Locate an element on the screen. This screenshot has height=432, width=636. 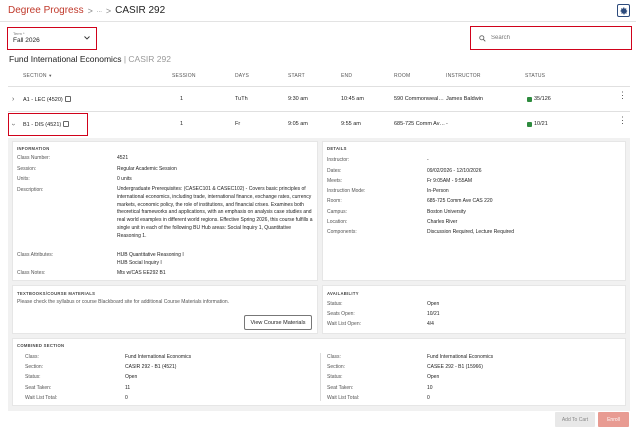
column-header-room: ROOM is located at coordinates (402, 76).